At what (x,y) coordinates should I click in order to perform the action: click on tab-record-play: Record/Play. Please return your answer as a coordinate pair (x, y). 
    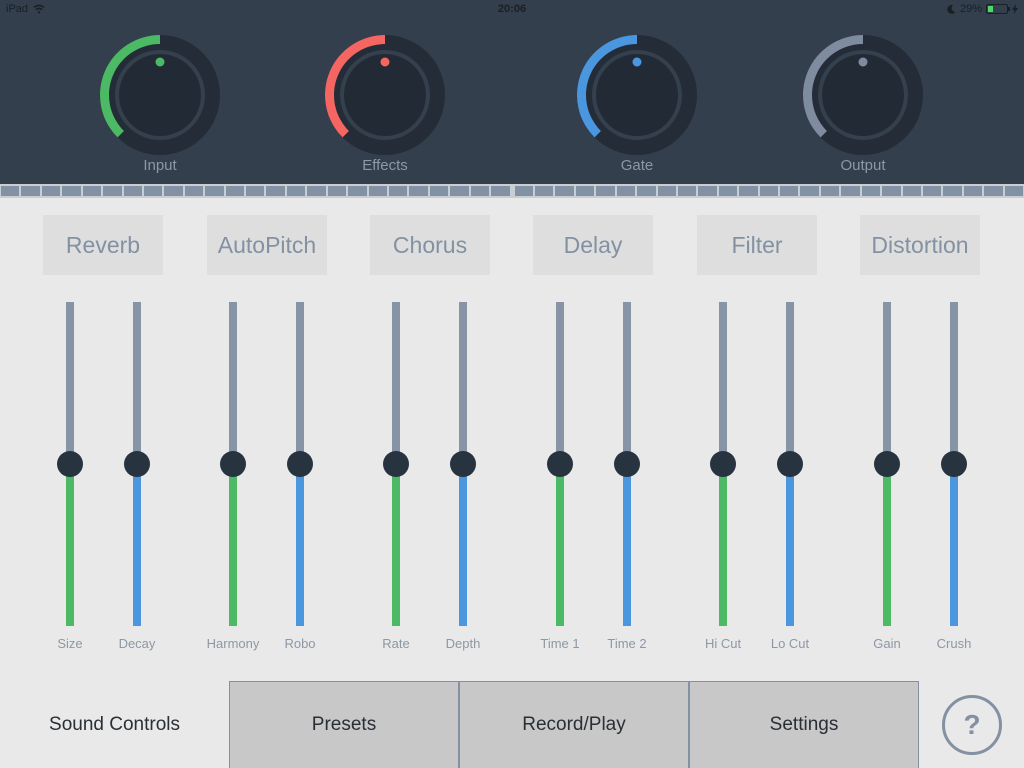
    Looking at the image, I should click on (574, 724).